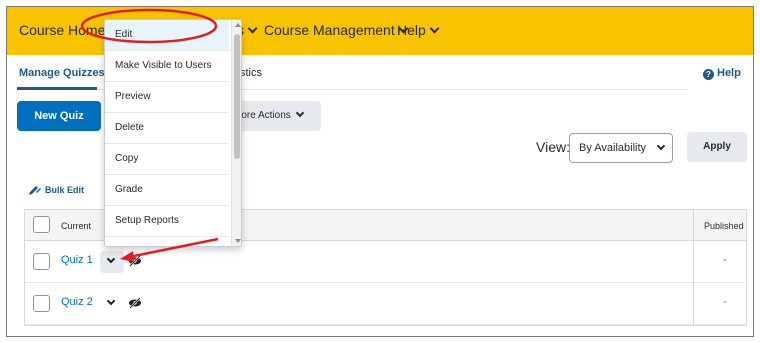 Image resolution: width=760 pixels, height=342 pixels. What do you see at coordinates (167, 128) in the screenshot?
I see `menu-item-delete: Delete` at bounding box center [167, 128].